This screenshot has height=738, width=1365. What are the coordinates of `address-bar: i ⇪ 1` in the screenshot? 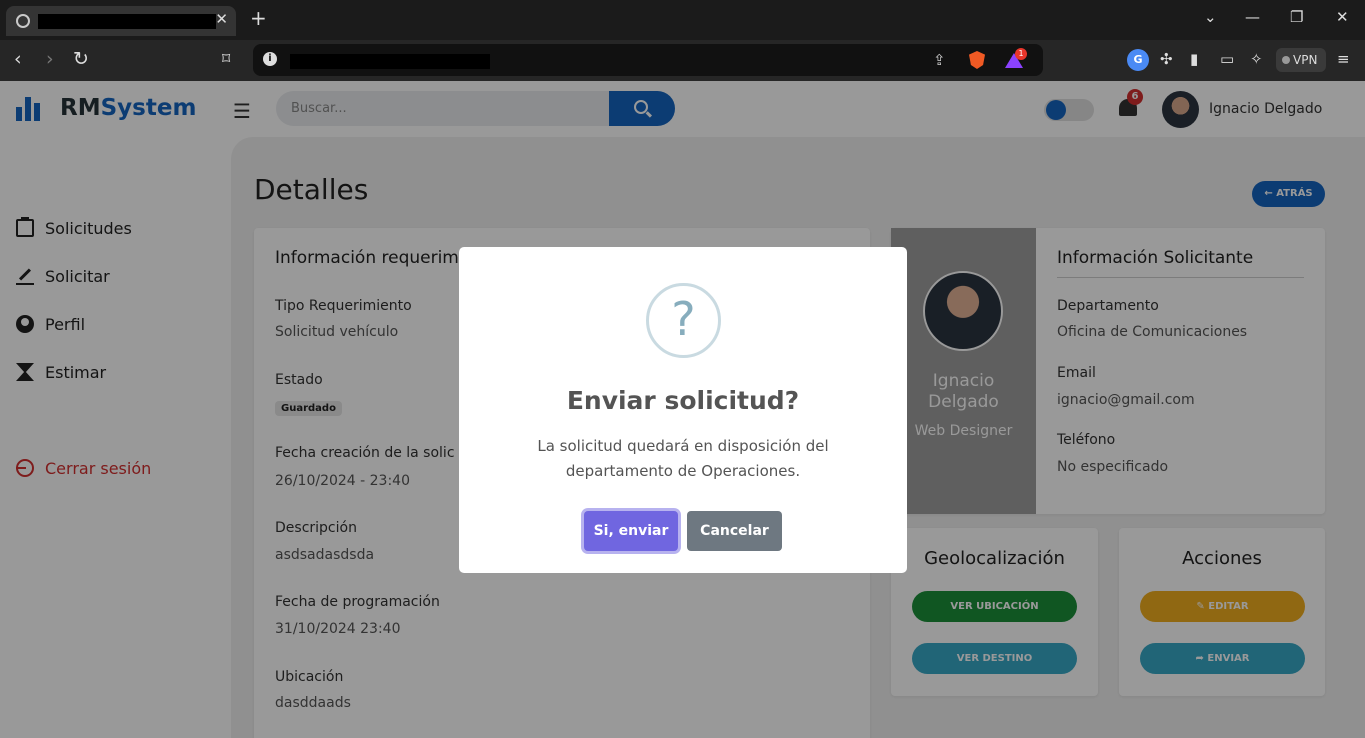 It's located at (648, 60).